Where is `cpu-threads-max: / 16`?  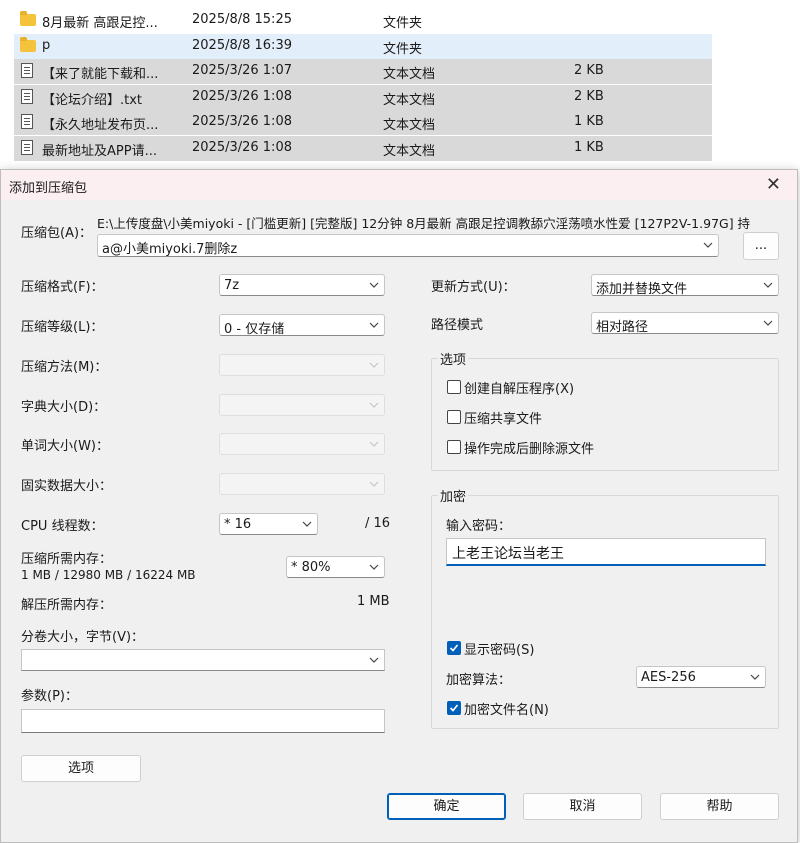 cpu-threads-max: / 16 is located at coordinates (378, 523).